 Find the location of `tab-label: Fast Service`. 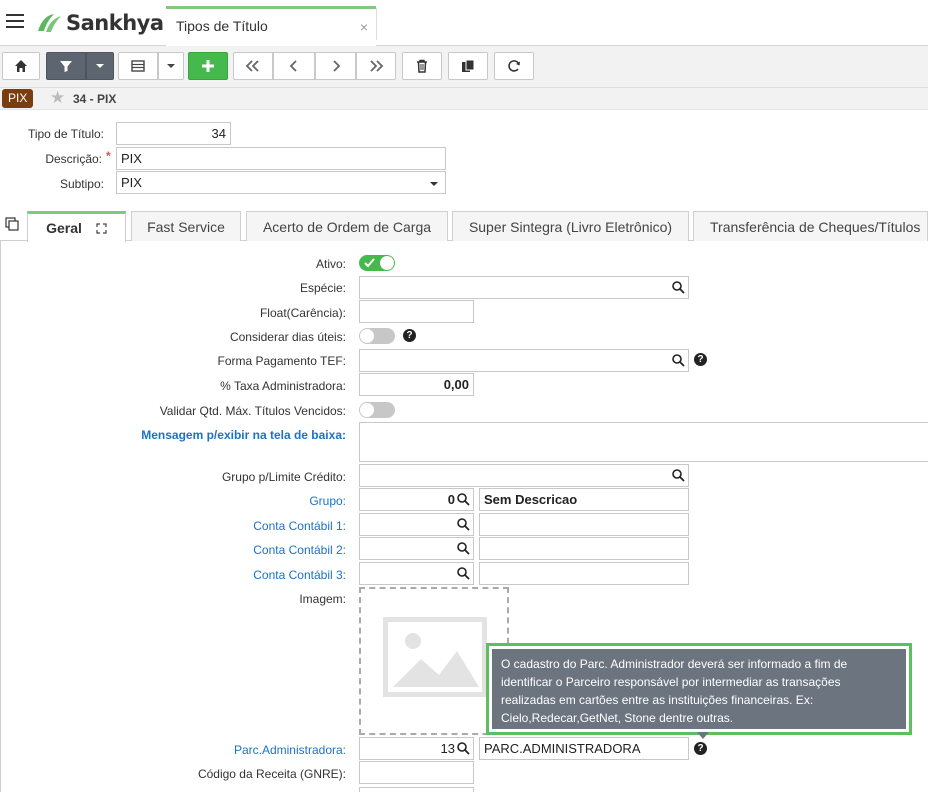

tab-label: Fast Service is located at coordinates (186, 226).